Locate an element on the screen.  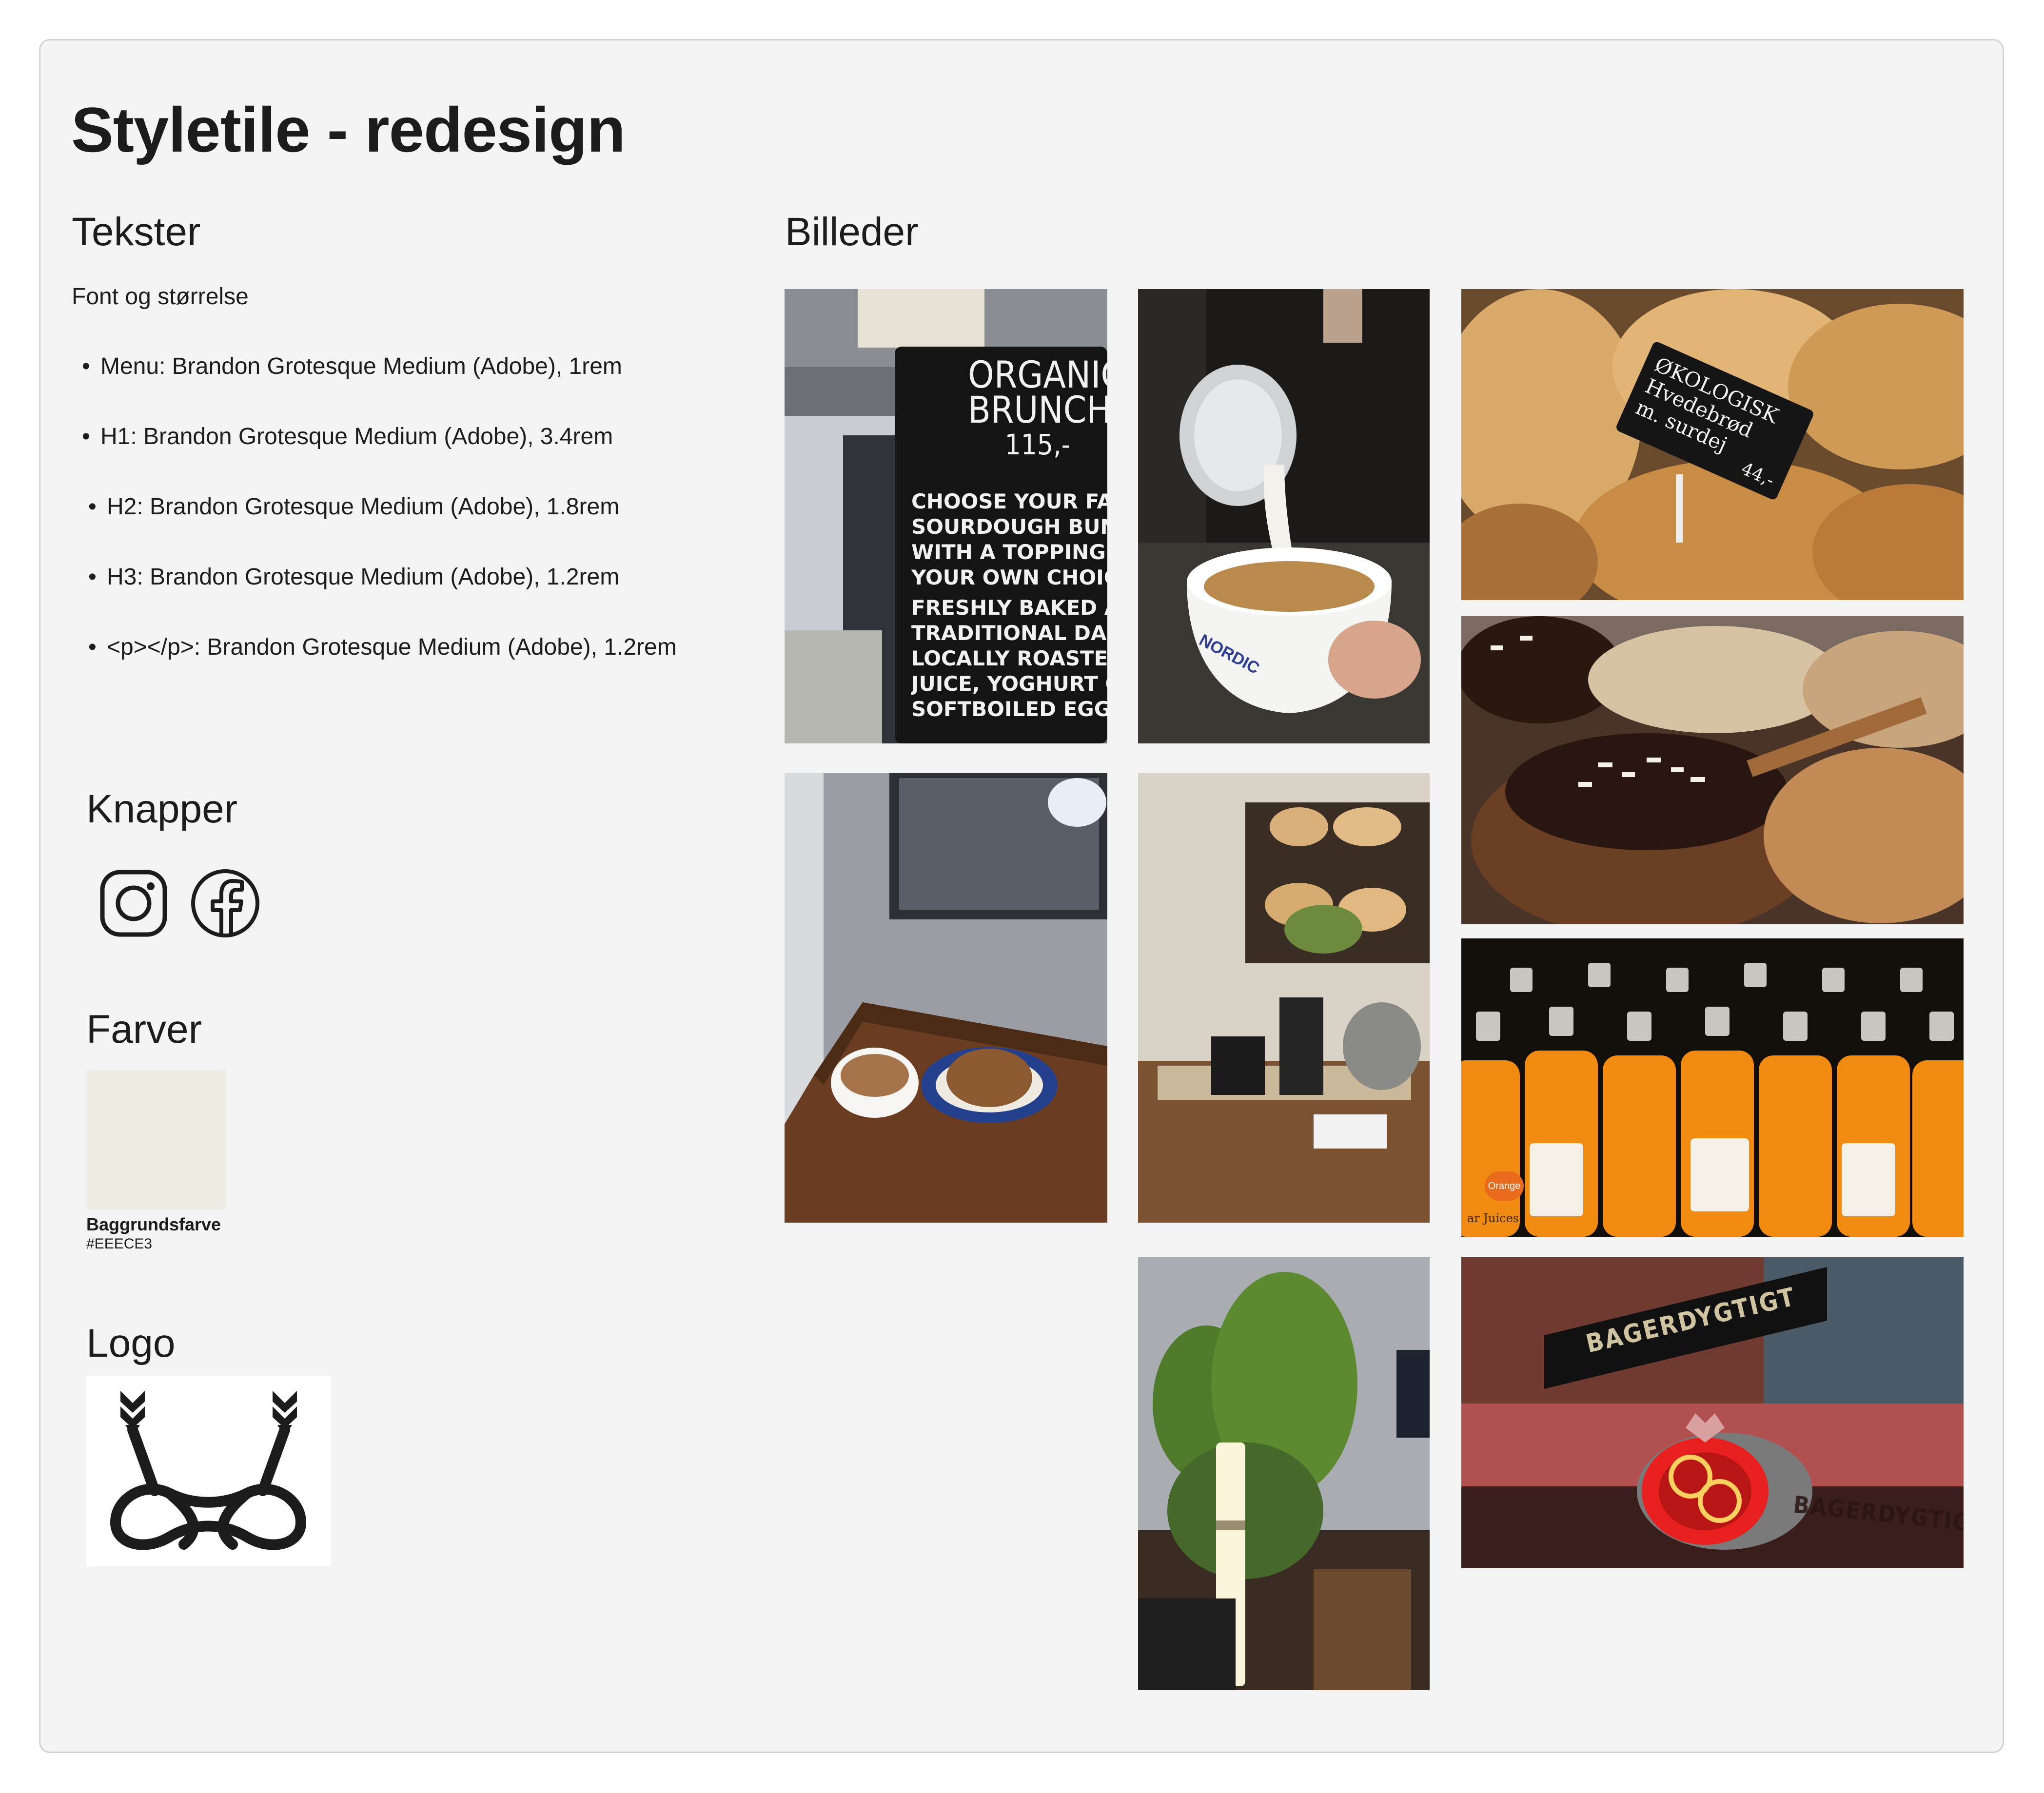
juice-bottles-photo: Orange ar Juices is located at coordinates (1712, 1087).